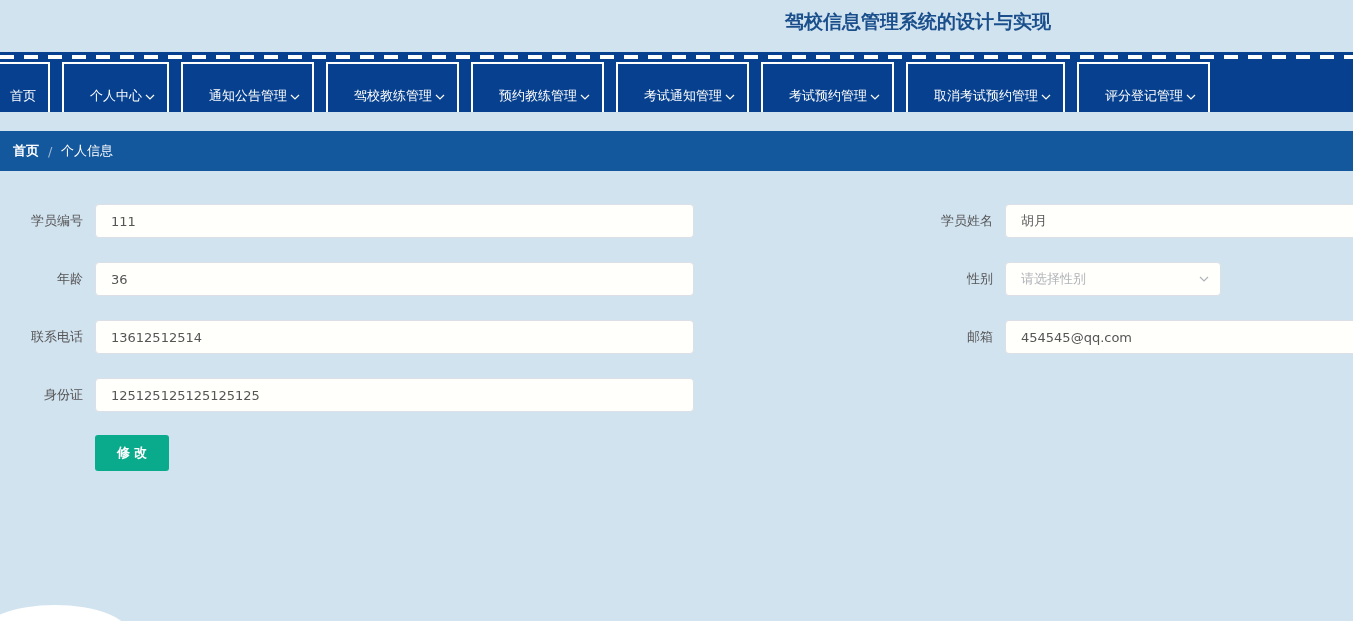 This screenshot has height=621, width=1353. What do you see at coordinates (247, 87) in the screenshot?
I see `nav-tab: 通知公告管理` at bounding box center [247, 87].